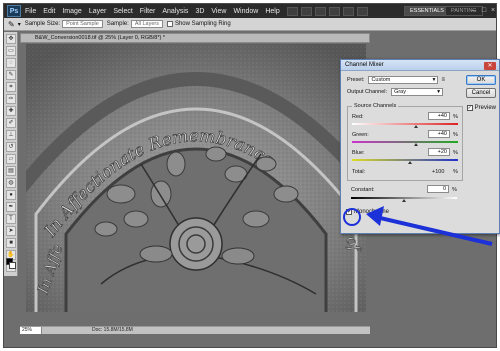  I want to click on constant-percent: %, so click(454, 190).